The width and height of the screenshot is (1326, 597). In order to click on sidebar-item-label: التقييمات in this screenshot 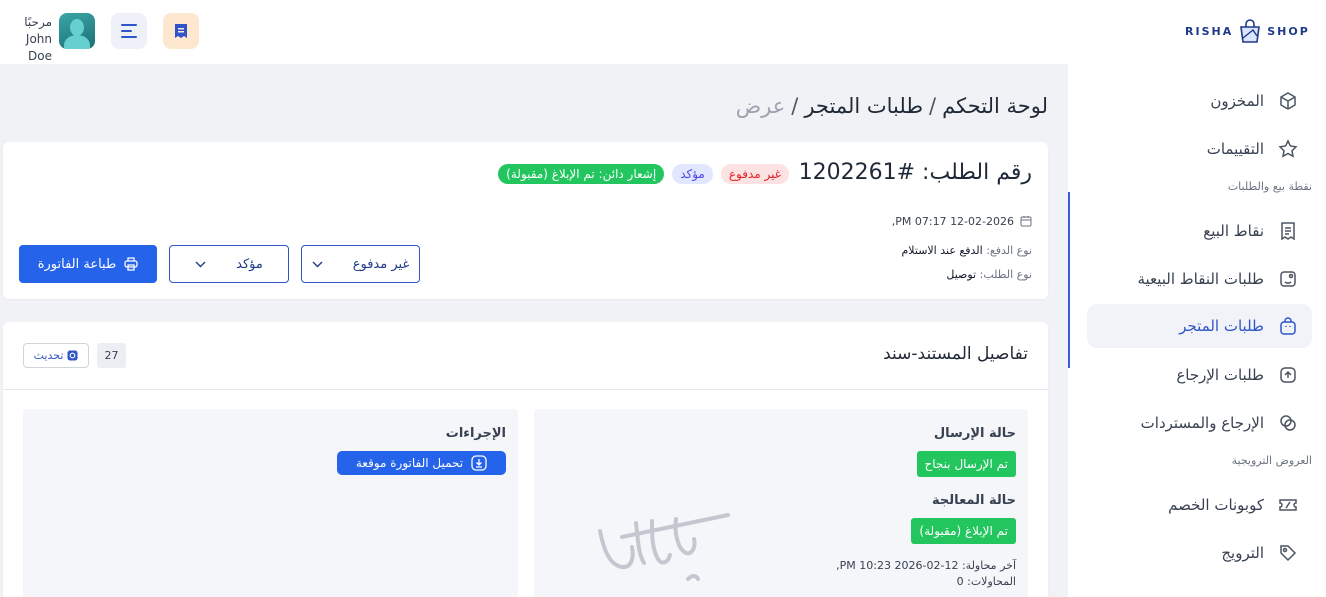, I will do `click(1235, 149)`.